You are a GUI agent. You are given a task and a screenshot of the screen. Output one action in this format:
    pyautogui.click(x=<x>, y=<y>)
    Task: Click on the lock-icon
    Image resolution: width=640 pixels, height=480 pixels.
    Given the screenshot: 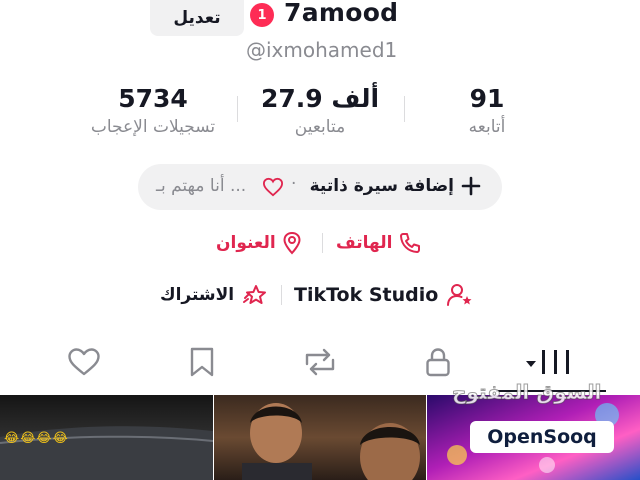 What is the action you would take?
    pyautogui.click(x=438, y=362)
    